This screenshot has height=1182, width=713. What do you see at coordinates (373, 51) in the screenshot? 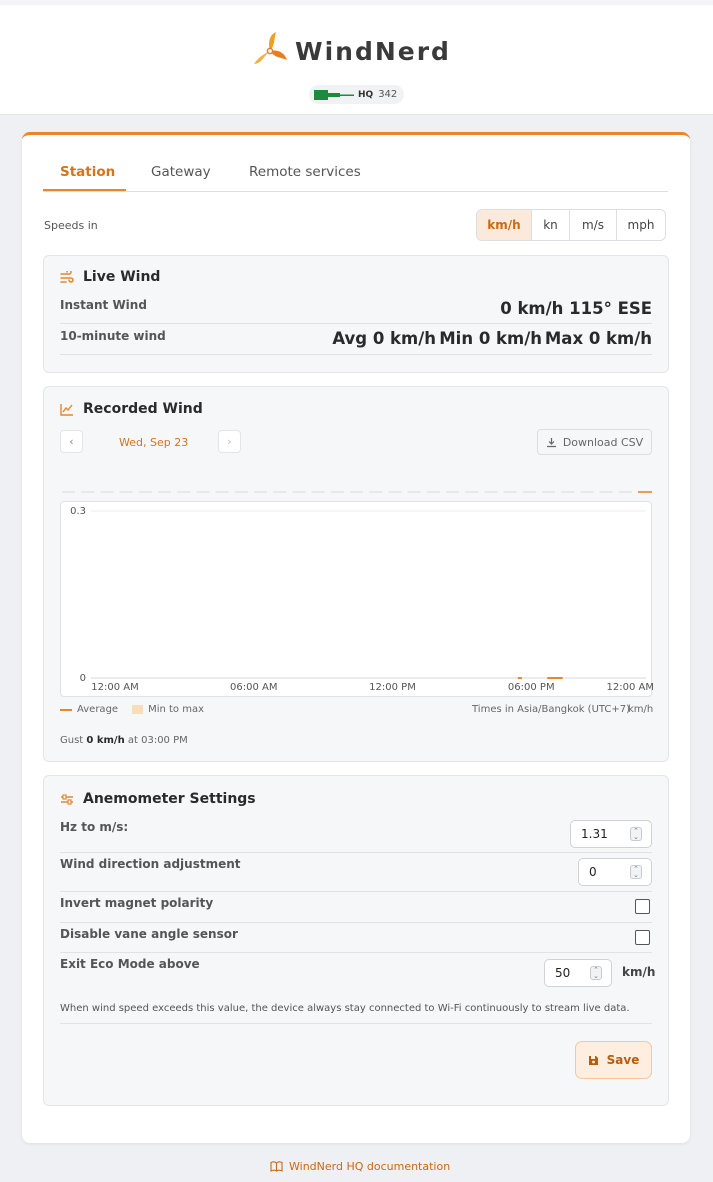
I see `logo-wordmark: WindNerd` at bounding box center [373, 51].